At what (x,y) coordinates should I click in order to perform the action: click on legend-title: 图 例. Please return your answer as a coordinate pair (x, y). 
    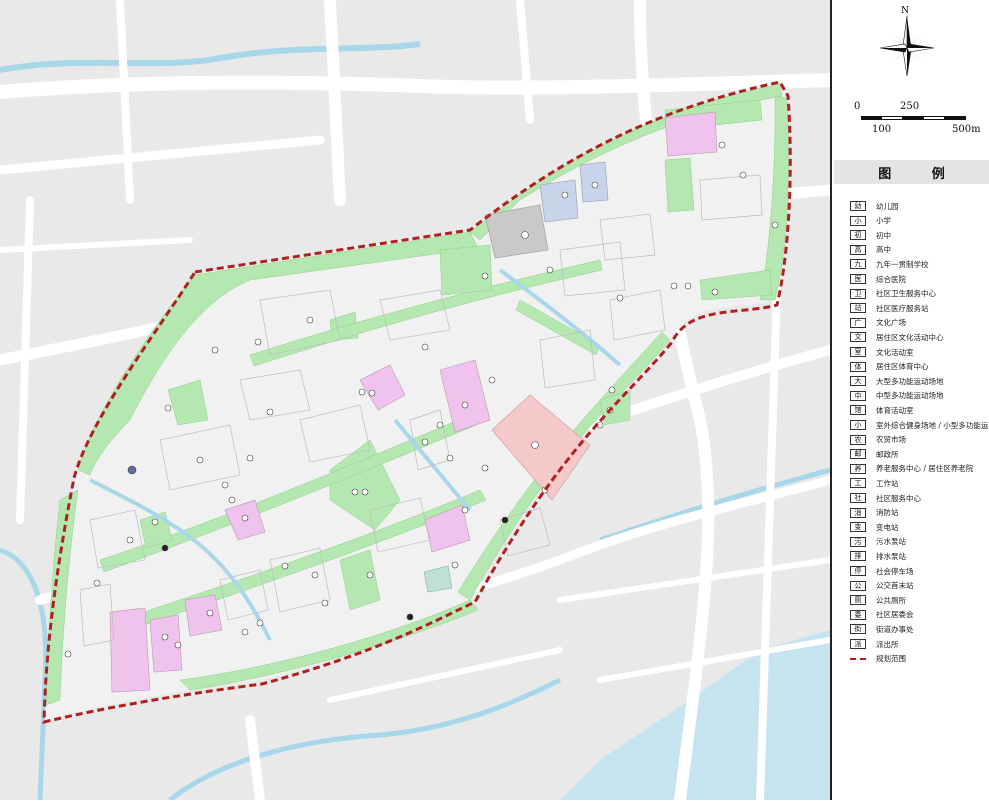
    Looking at the image, I should click on (911, 172).